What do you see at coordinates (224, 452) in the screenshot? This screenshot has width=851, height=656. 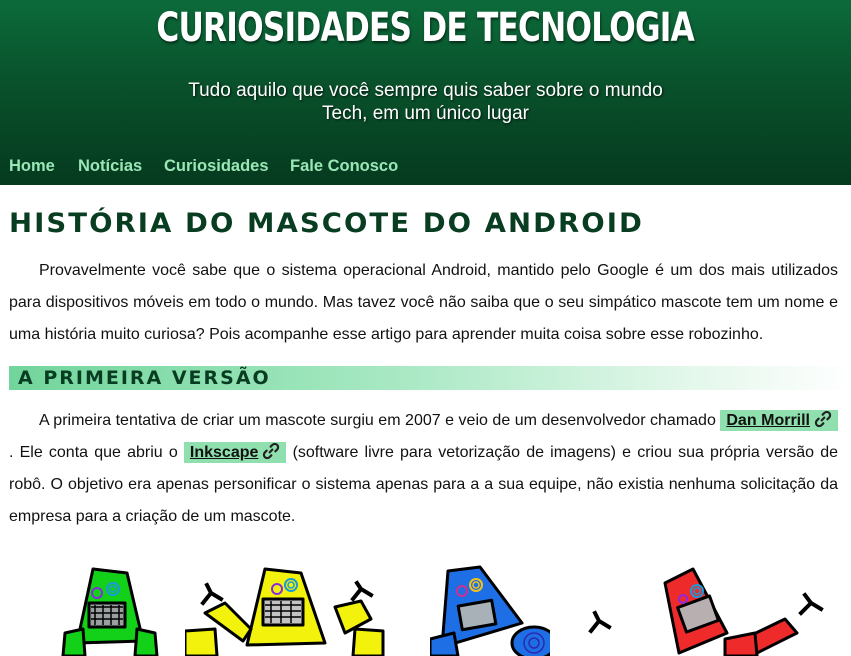 I see `inkscape-label: Inkscape` at bounding box center [224, 452].